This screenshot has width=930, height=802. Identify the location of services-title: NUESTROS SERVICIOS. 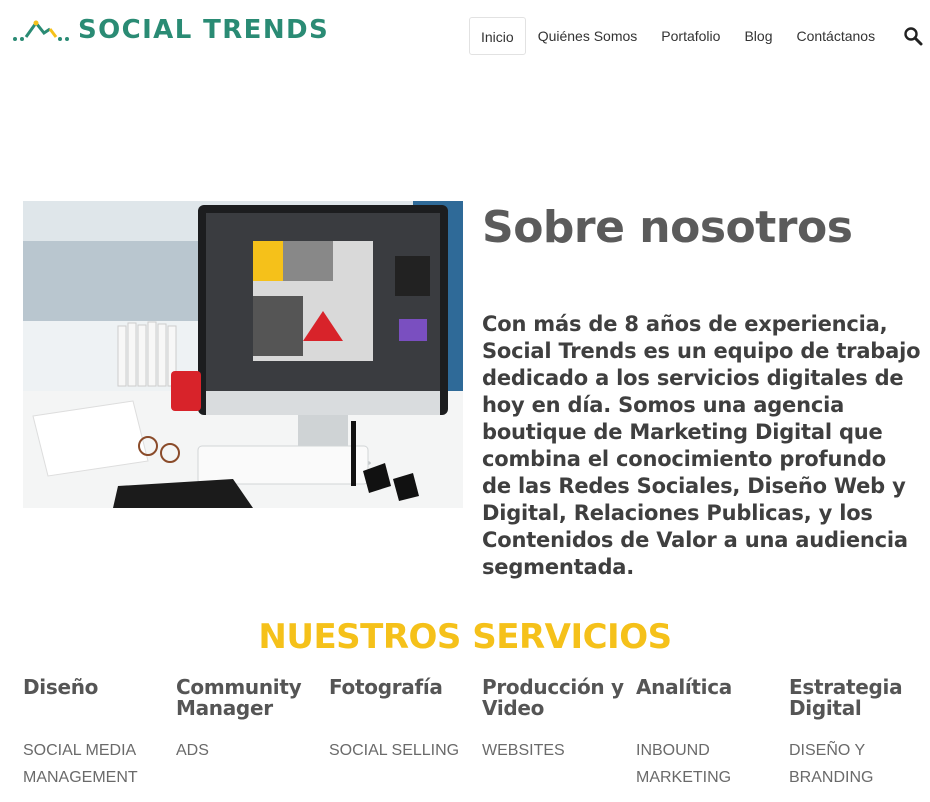
(465, 637).